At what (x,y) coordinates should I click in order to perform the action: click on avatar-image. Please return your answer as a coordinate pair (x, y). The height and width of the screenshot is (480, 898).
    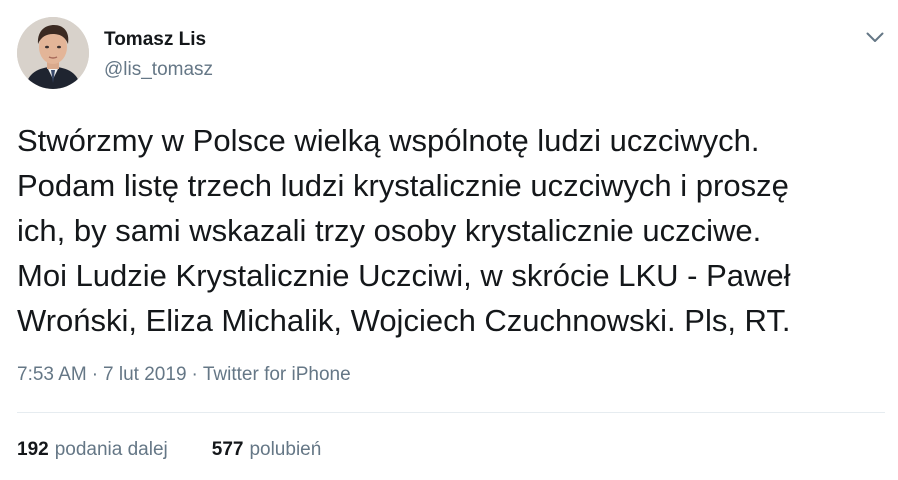
    Looking at the image, I should click on (53, 53).